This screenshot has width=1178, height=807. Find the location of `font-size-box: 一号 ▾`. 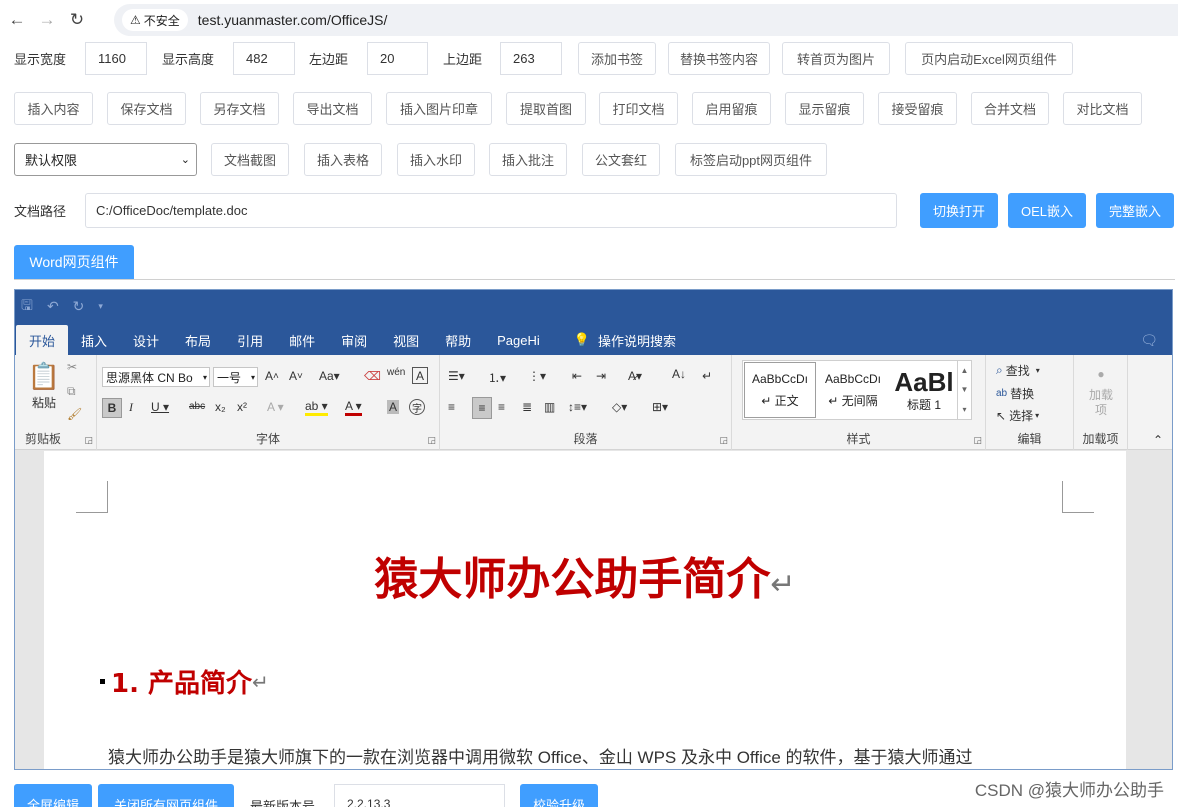

font-size-box: 一号 ▾ is located at coordinates (235, 377).